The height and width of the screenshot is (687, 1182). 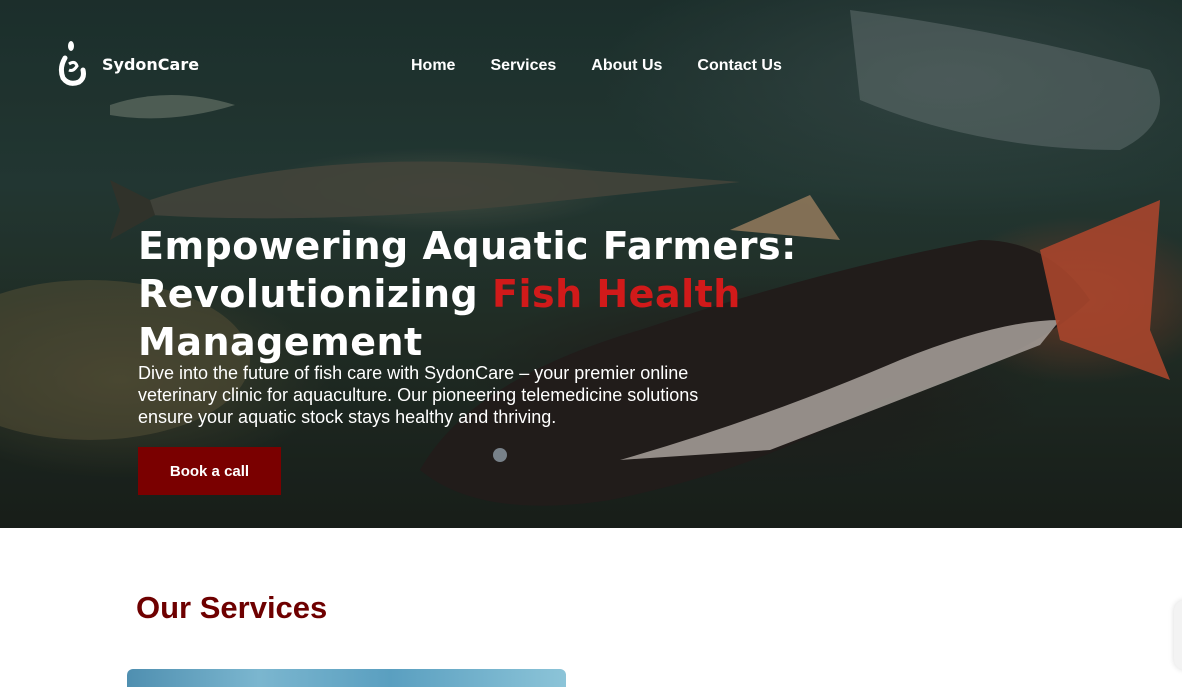 I want to click on services-title: Our Services, so click(x=232, y=607).